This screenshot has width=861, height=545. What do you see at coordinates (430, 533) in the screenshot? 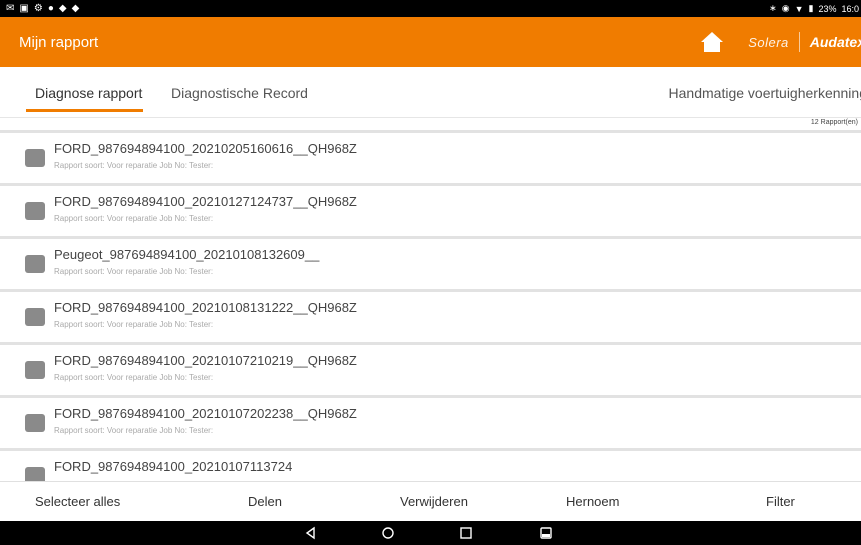
I see `navigation-bar` at bounding box center [430, 533].